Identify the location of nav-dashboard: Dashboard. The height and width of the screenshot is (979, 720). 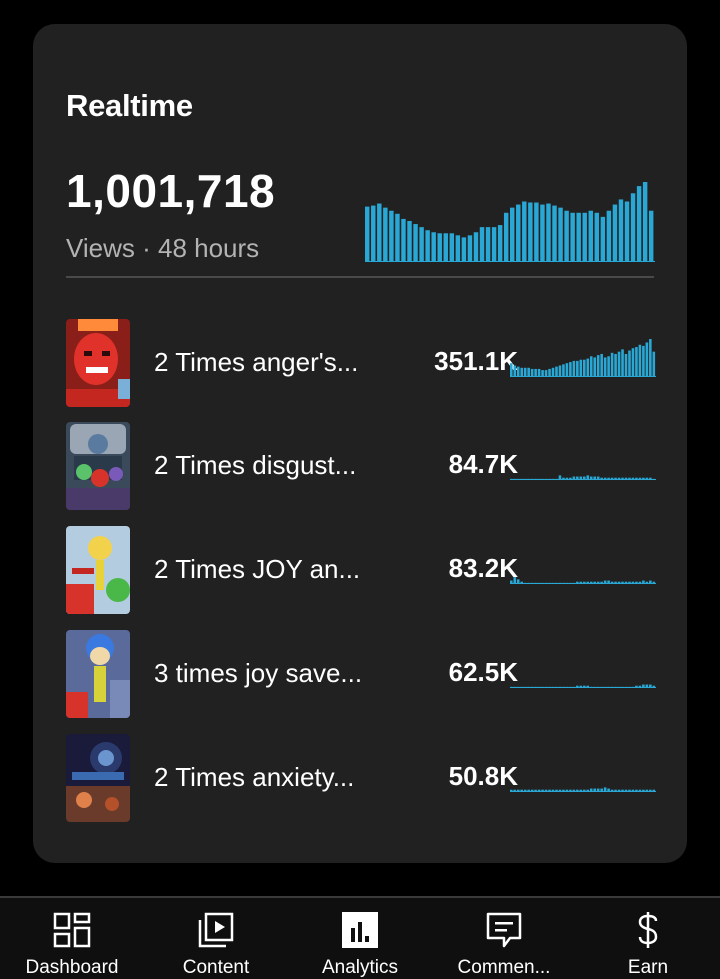
(72, 938).